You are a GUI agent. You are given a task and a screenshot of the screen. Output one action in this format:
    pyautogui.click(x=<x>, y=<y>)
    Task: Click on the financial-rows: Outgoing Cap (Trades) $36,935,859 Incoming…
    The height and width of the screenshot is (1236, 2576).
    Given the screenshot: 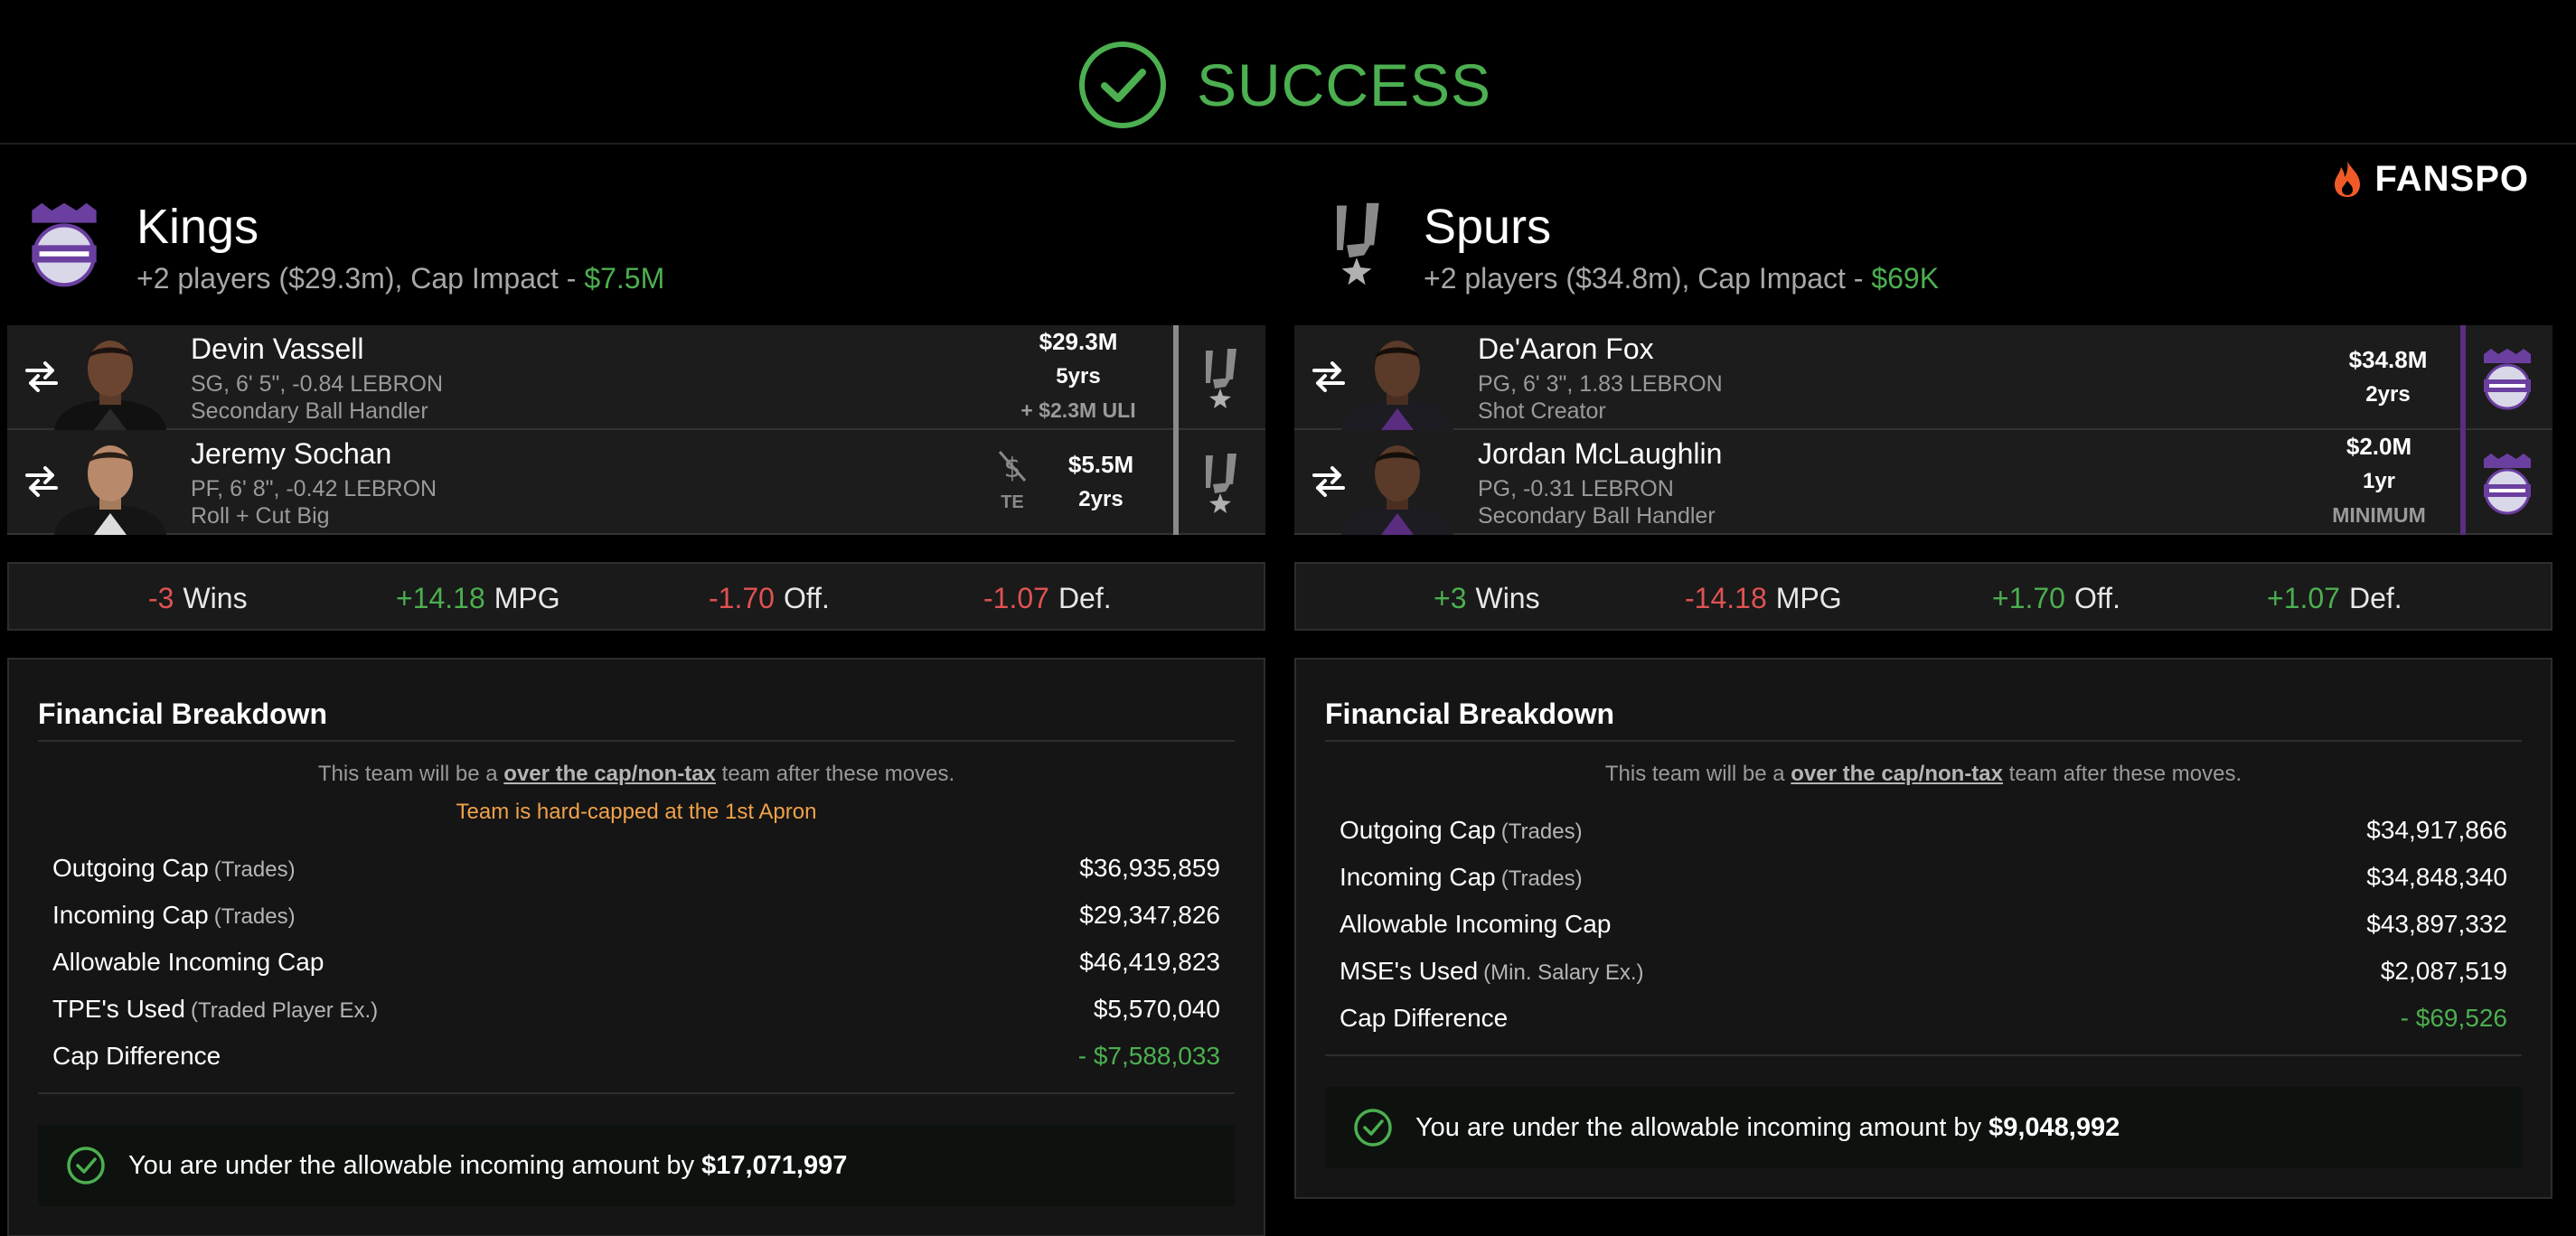 What is the action you would take?
    pyautogui.click(x=637, y=962)
    